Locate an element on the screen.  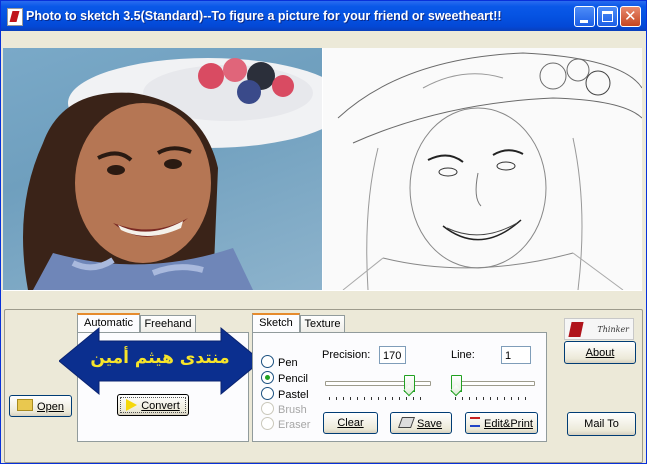
line-slider-ticks is located at coordinates (492, 398).